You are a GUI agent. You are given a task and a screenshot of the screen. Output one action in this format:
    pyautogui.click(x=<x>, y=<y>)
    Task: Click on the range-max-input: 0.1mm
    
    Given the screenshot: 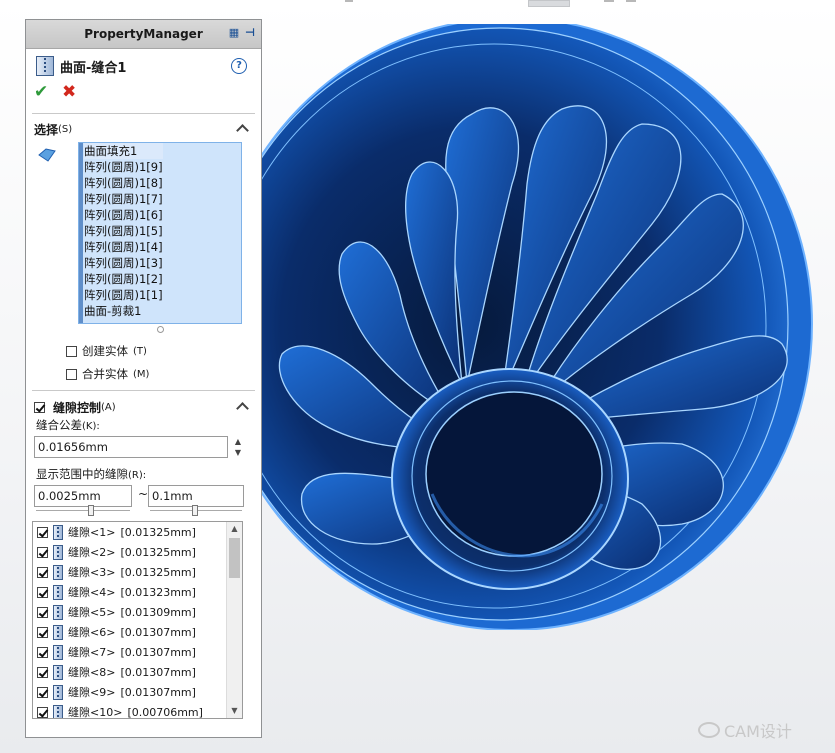 What is the action you would take?
    pyautogui.click(x=196, y=496)
    